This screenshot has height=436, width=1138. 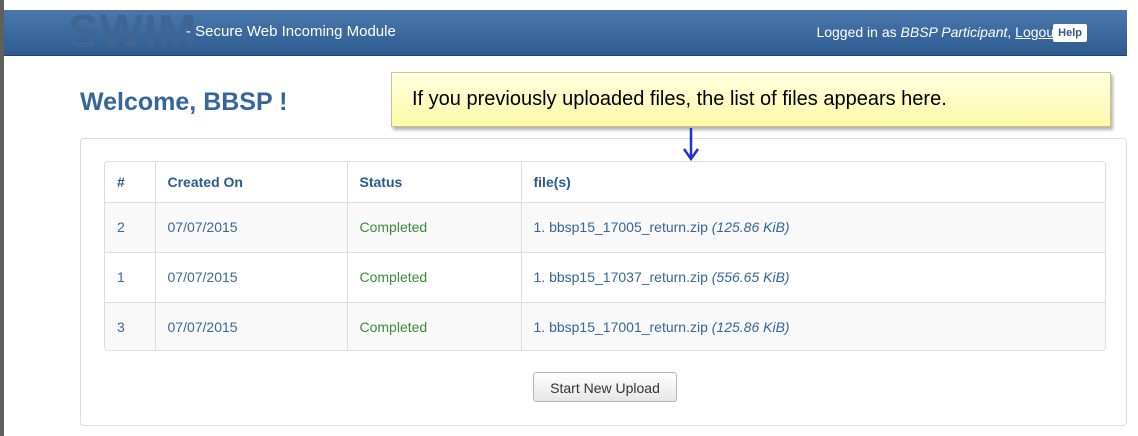 I want to click on file-link: bbsp15_17001_return.zip, so click(x=628, y=327).